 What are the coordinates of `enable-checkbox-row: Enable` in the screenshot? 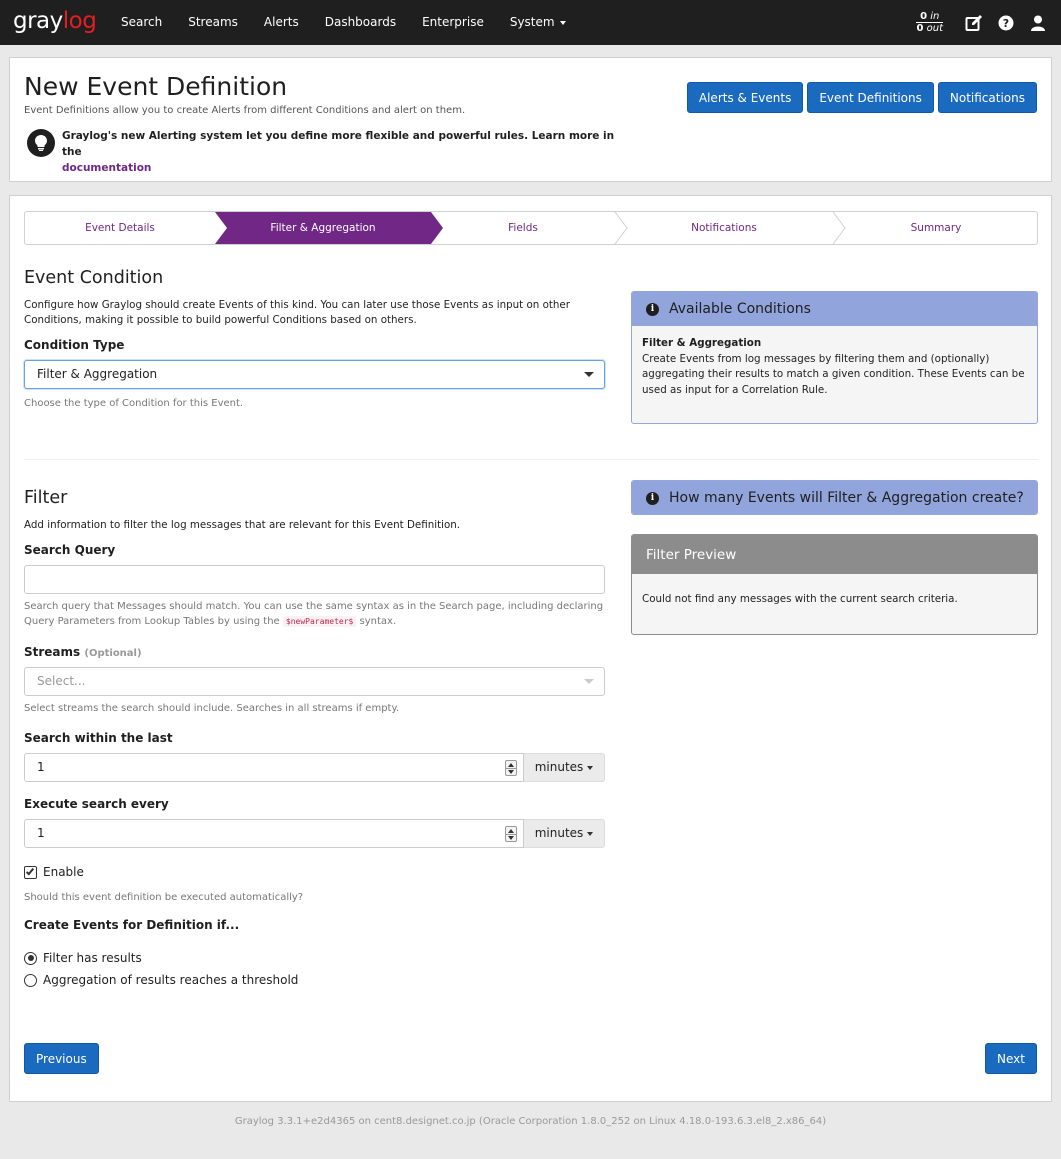 It's located at (54, 872).